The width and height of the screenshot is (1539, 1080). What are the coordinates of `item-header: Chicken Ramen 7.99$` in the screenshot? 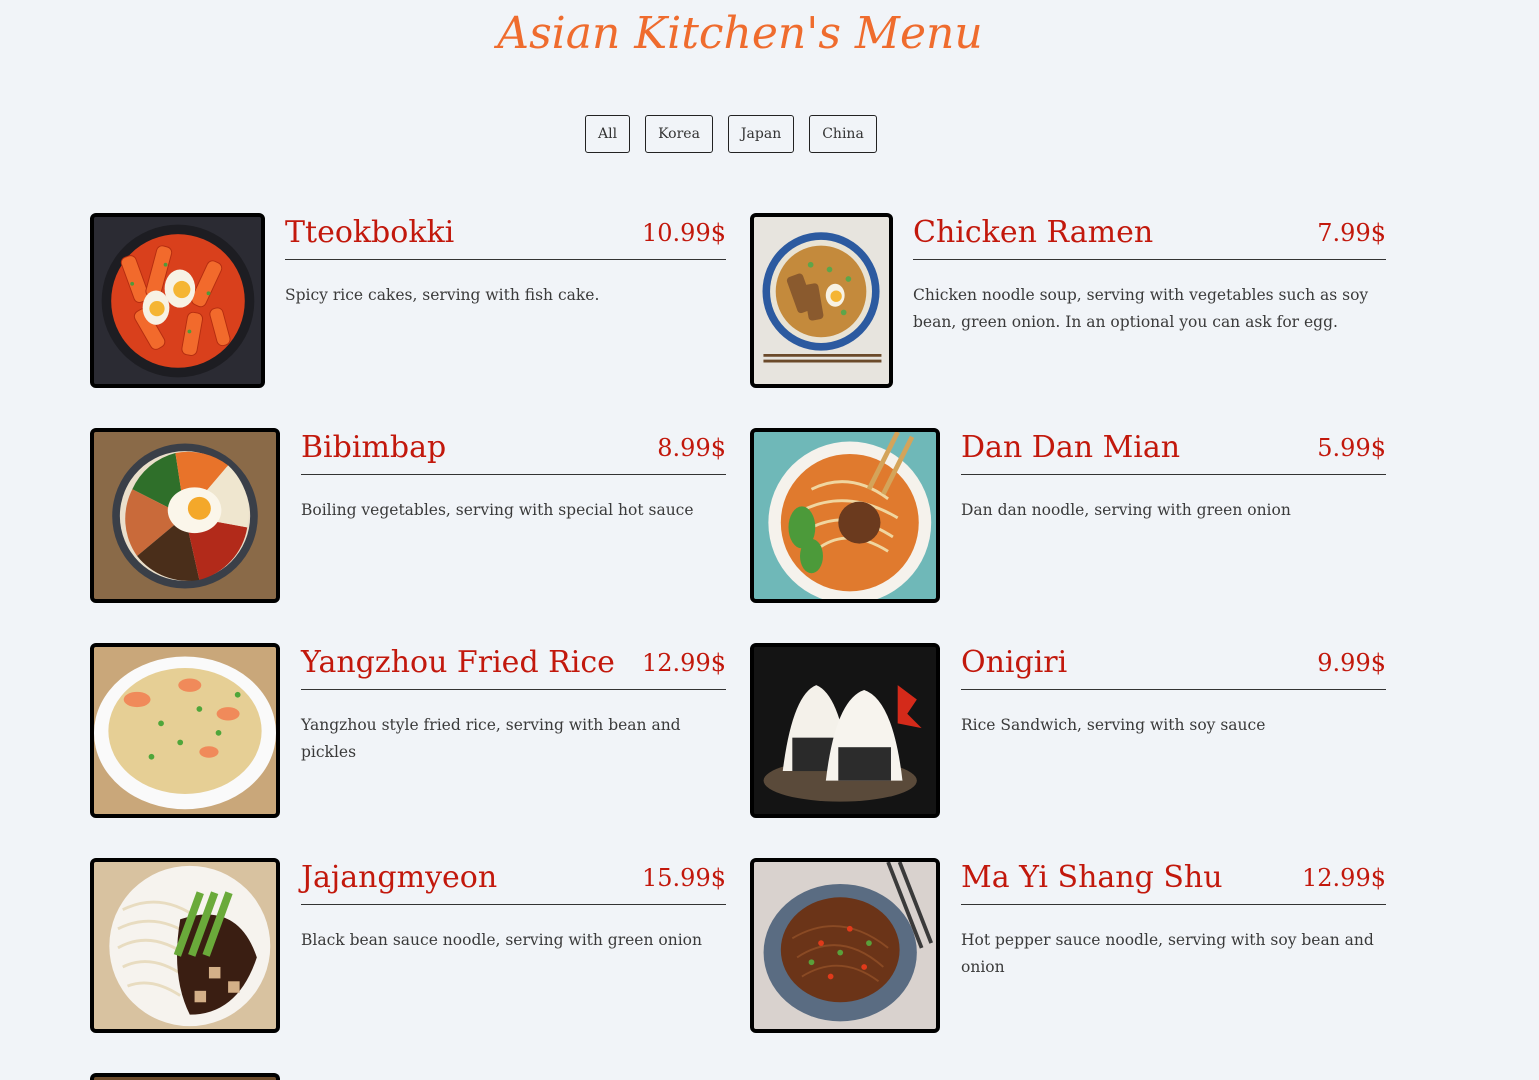 It's located at (1149, 236).